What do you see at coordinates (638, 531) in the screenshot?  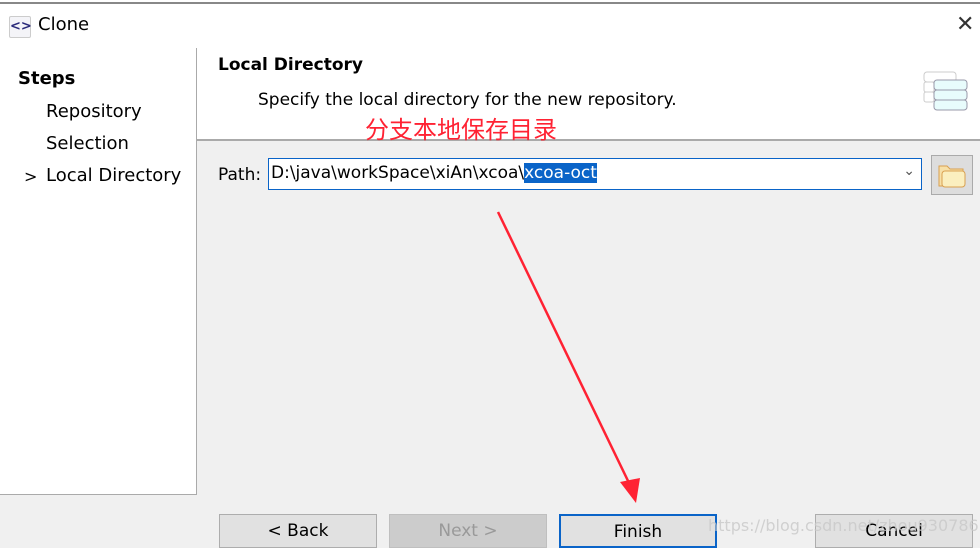 I see `finish-button: Finish` at bounding box center [638, 531].